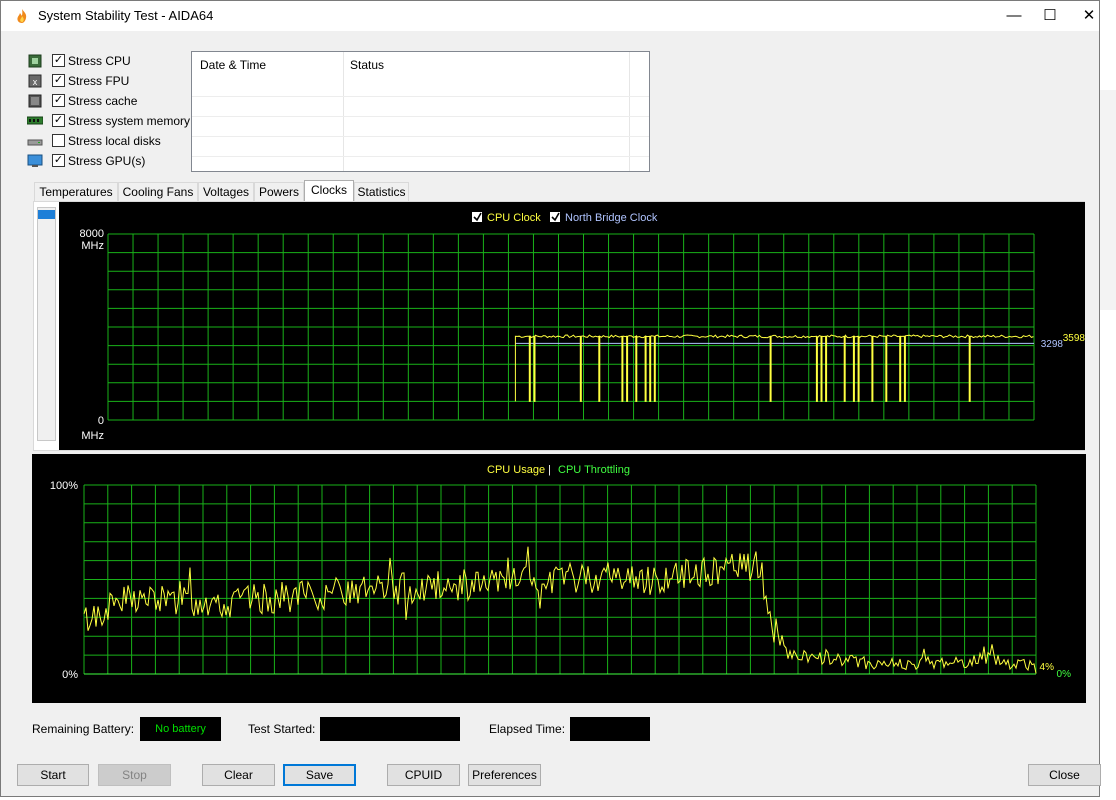 The width and height of the screenshot is (1116, 800). What do you see at coordinates (46, 324) in the screenshot?
I see `clock-source-list` at bounding box center [46, 324].